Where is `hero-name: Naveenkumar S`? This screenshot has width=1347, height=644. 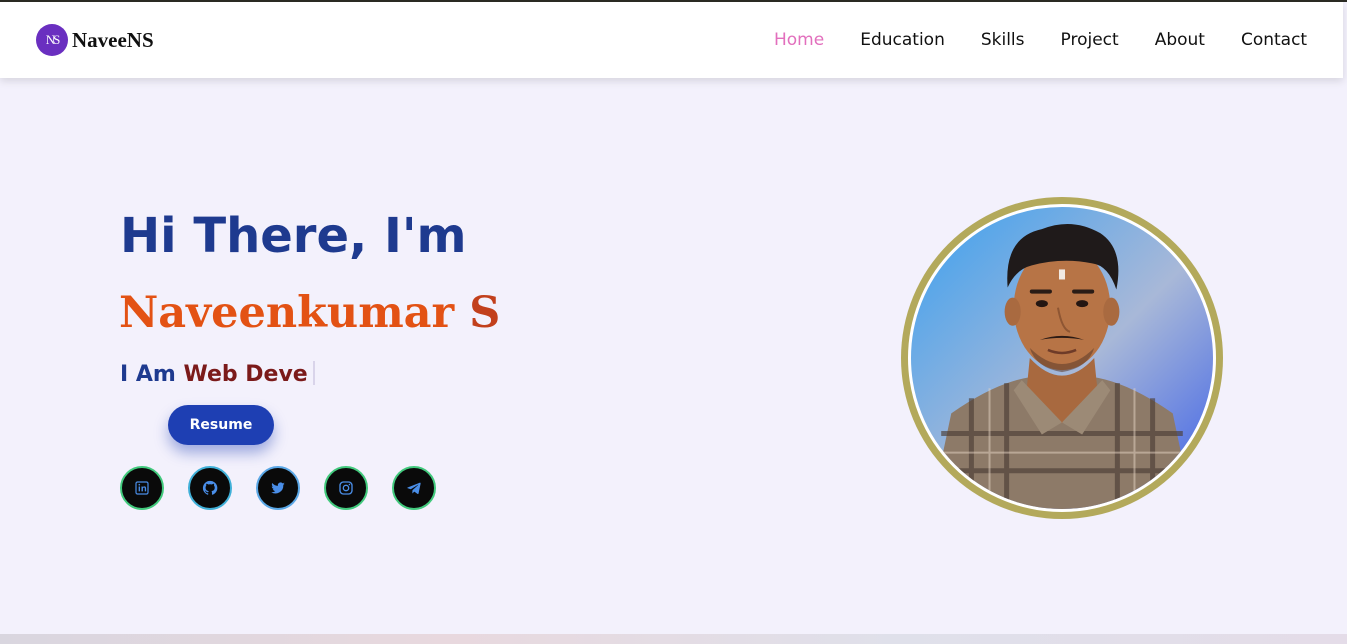
hero-name: Naveenkumar S is located at coordinates (309, 313).